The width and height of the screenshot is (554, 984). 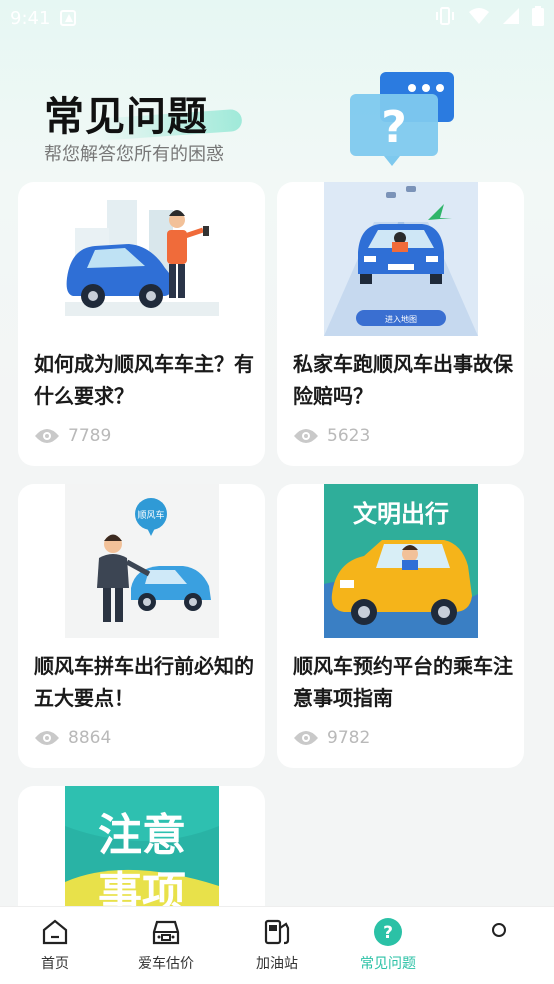 What do you see at coordinates (499, 932) in the screenshot?
I see `profile-icon` at bounding box center [499, 932].